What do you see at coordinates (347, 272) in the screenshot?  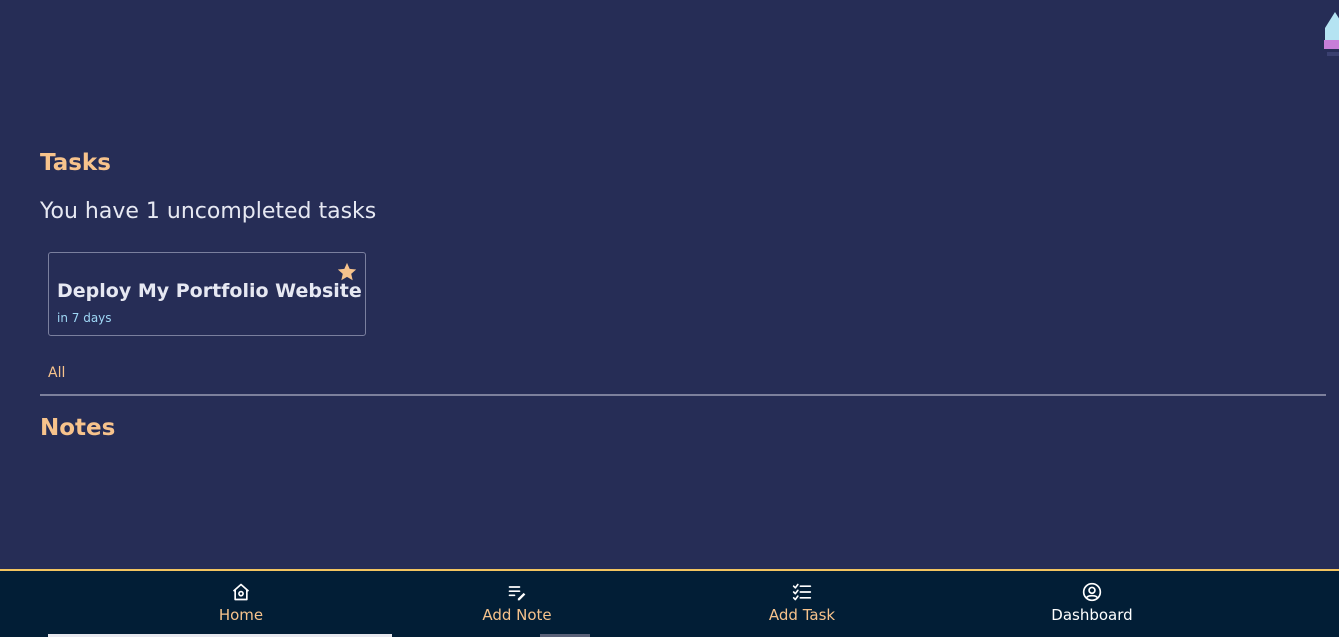 I see `star-icon` at bounding box center [347, 272].